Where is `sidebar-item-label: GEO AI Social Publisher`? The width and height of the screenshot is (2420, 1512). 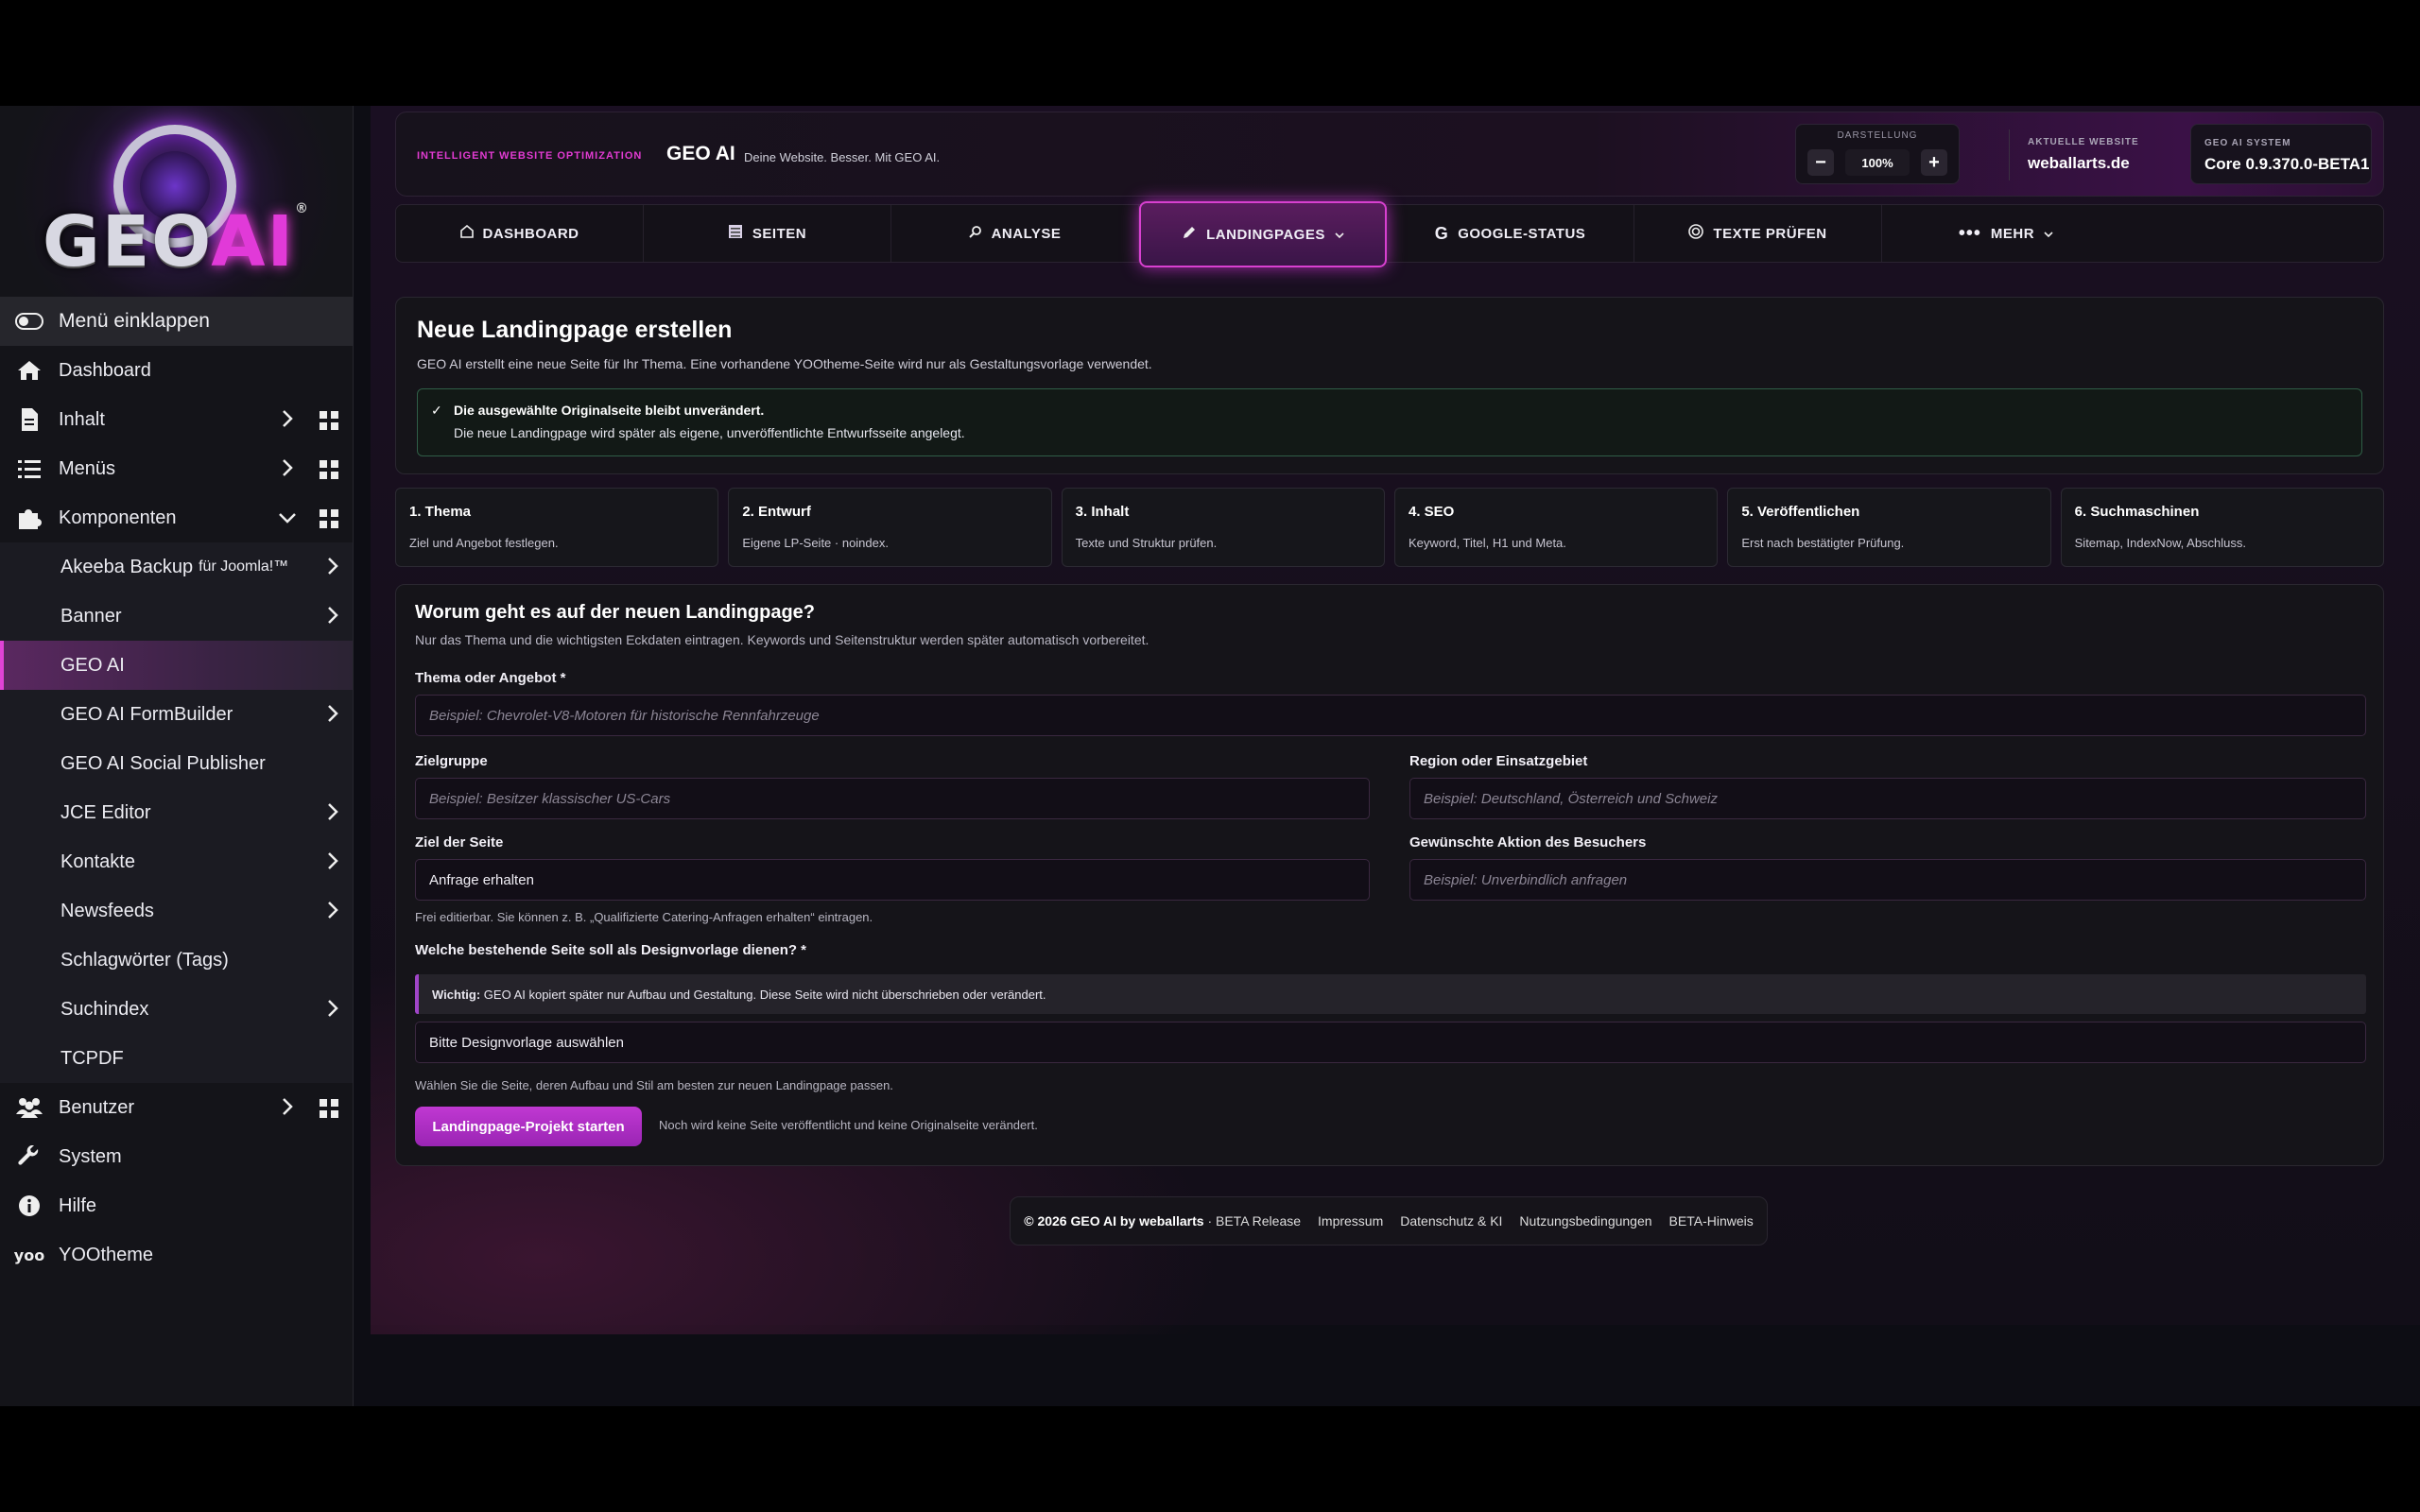 sidebar-item-label: GEO AI Social Publisher is located at coordinates (163, 763).